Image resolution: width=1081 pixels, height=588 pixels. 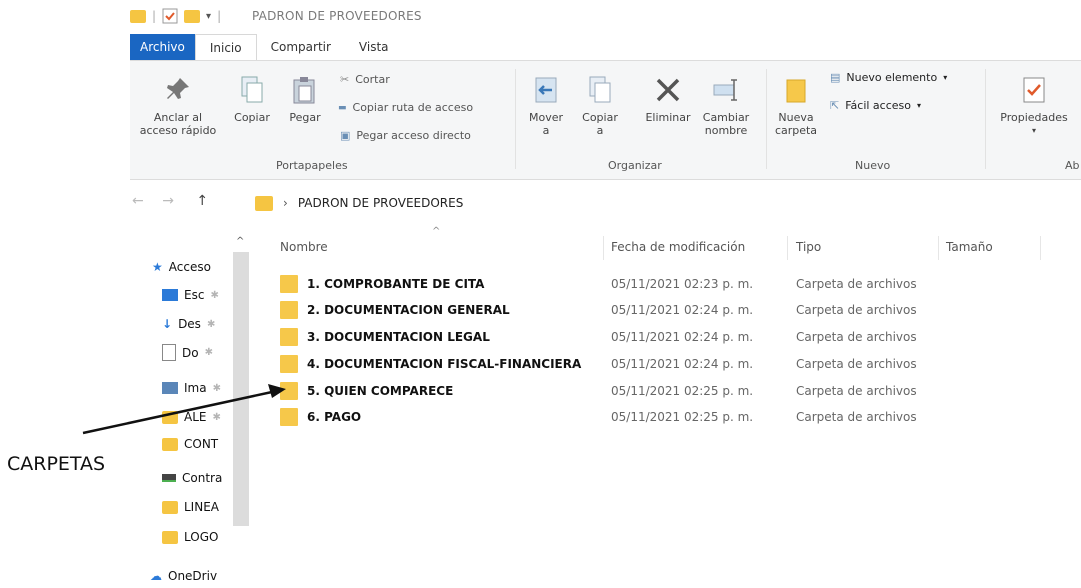 What do you see at coordinates (56, 464) in the screenshot?
I see `annotation-label: CARPETAS` at bounding box center [56, 464].